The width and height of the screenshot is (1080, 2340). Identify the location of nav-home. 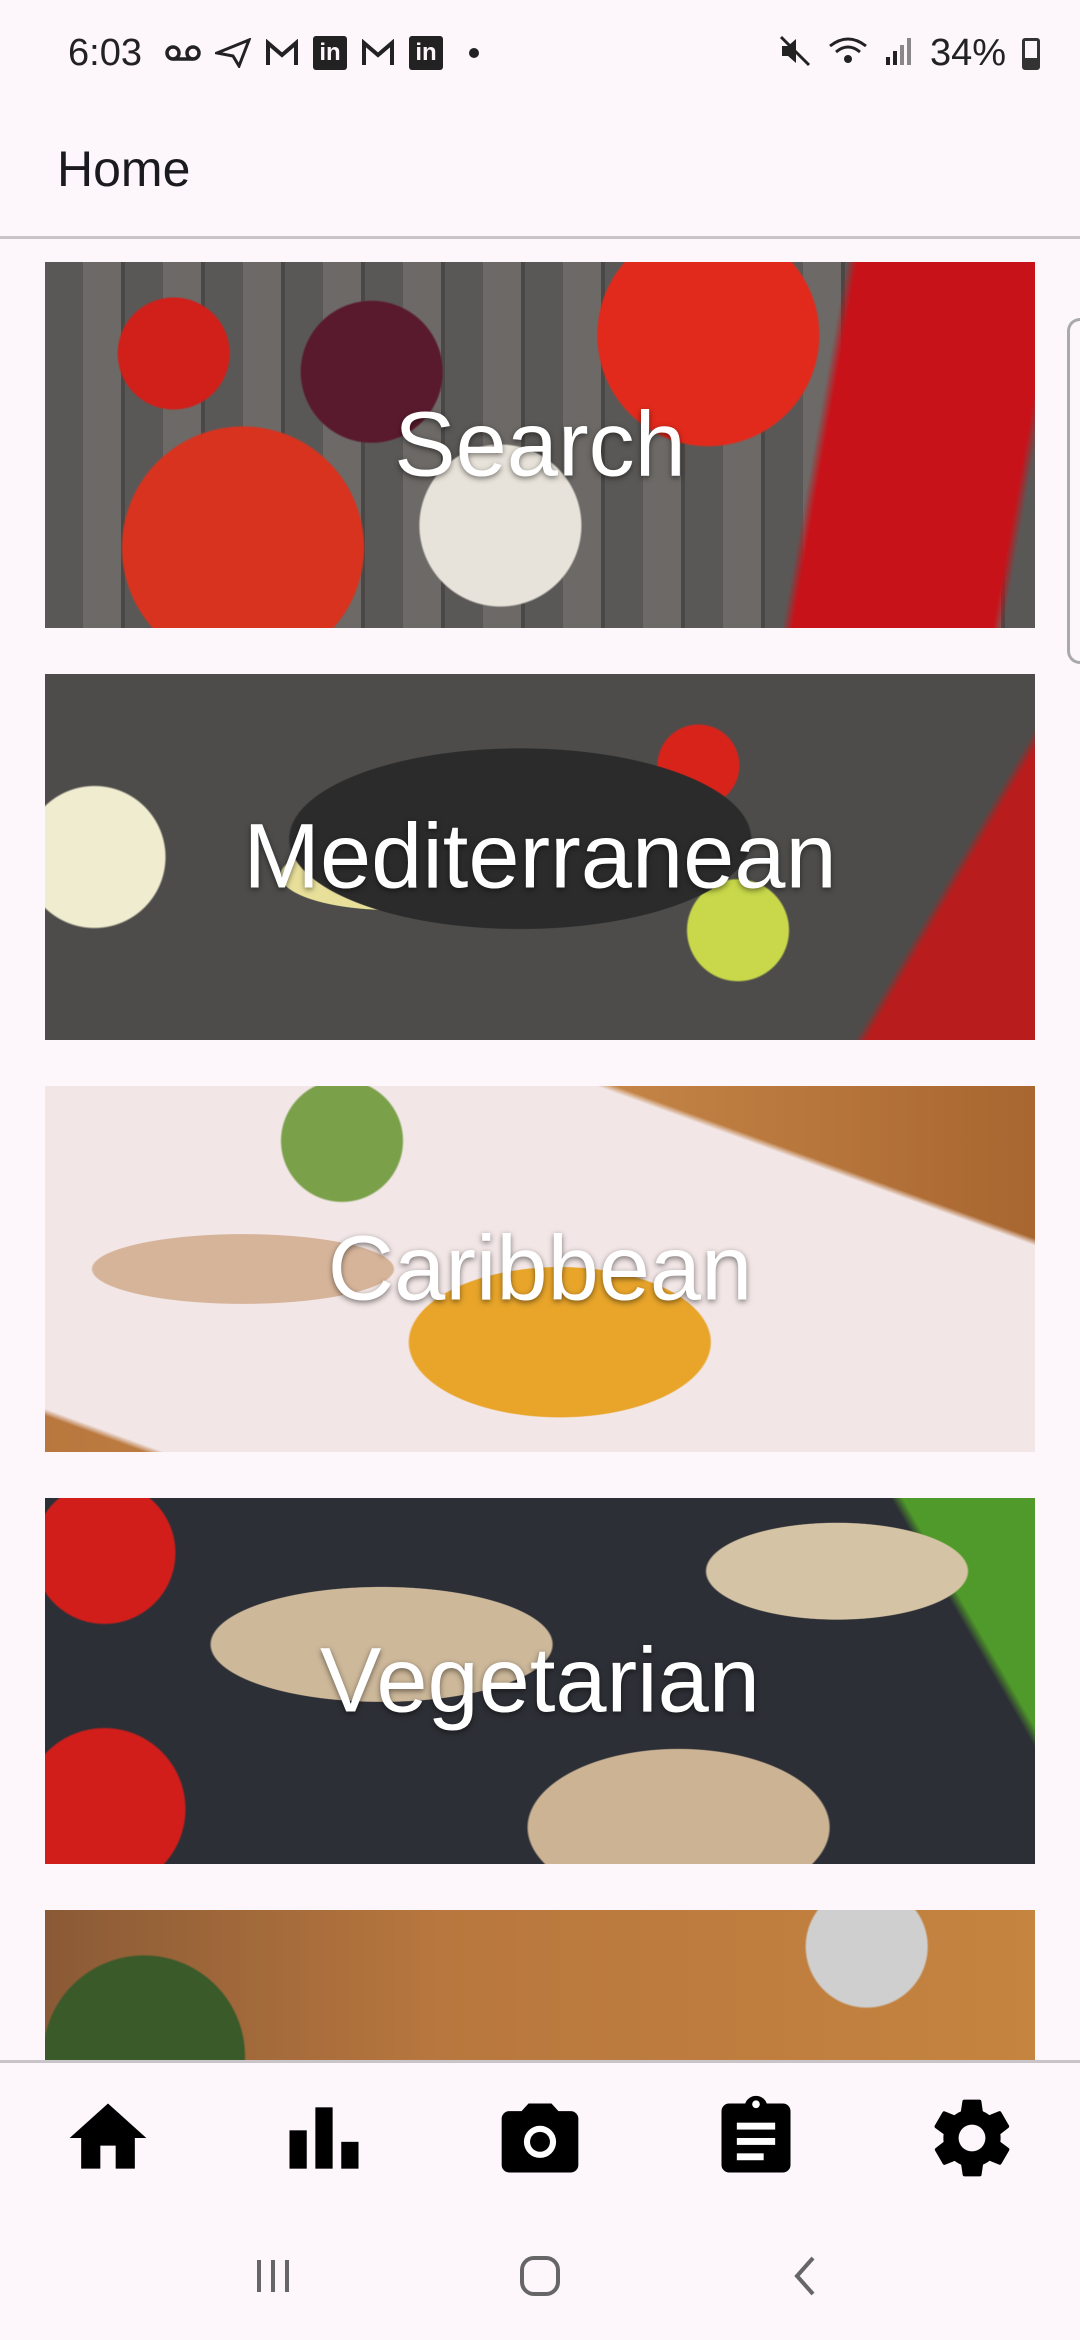
(108, 2138).